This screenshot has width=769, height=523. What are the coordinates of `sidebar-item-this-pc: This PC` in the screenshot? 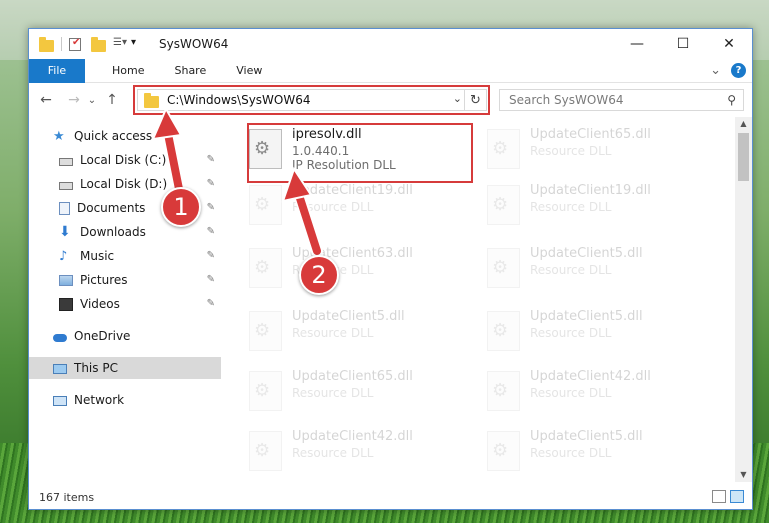 It's located at (125, 368).